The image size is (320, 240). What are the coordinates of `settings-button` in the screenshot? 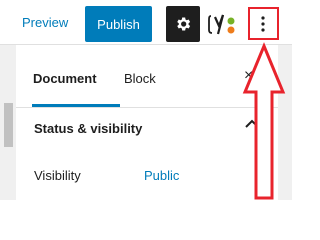 It's located at (183, 24).